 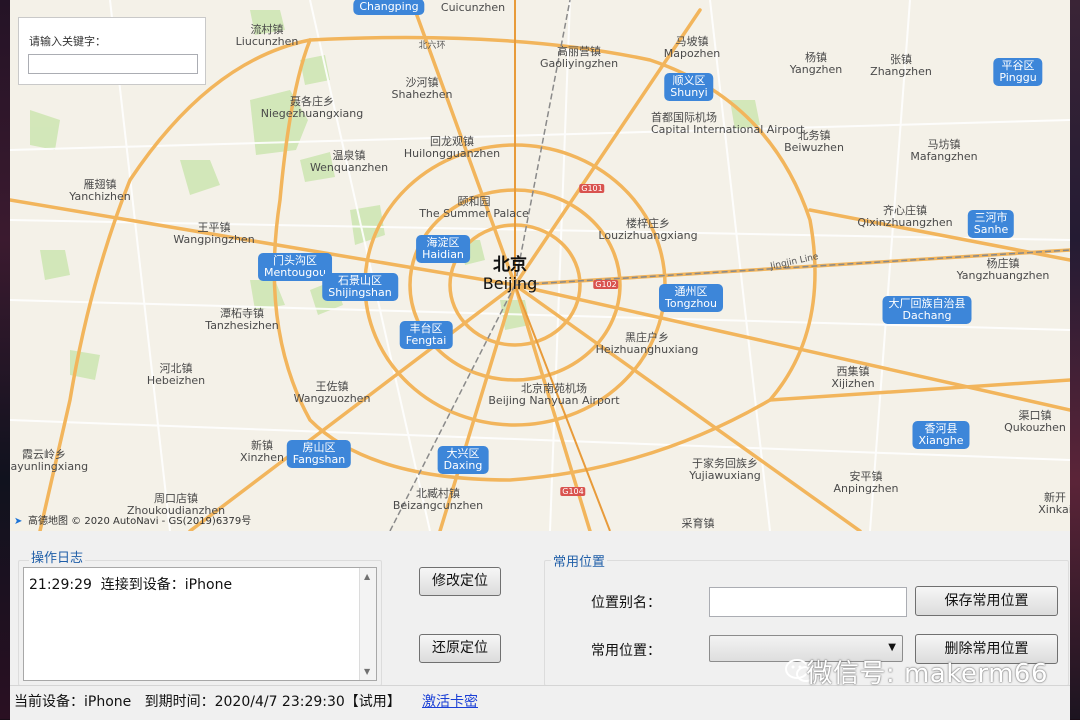 What do you see at coordinates (698, 523) in the screenshot?
I see `place-label: 采育镇` at bounding box center [698, 523].